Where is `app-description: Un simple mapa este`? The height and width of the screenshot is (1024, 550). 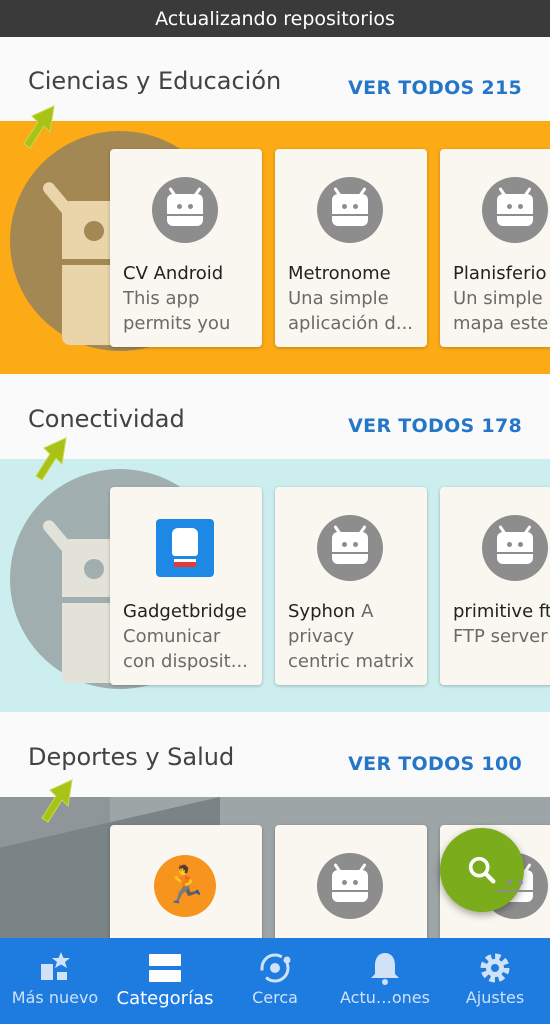 app-description: Un simple mapa este is located at coordinates (501, 311).